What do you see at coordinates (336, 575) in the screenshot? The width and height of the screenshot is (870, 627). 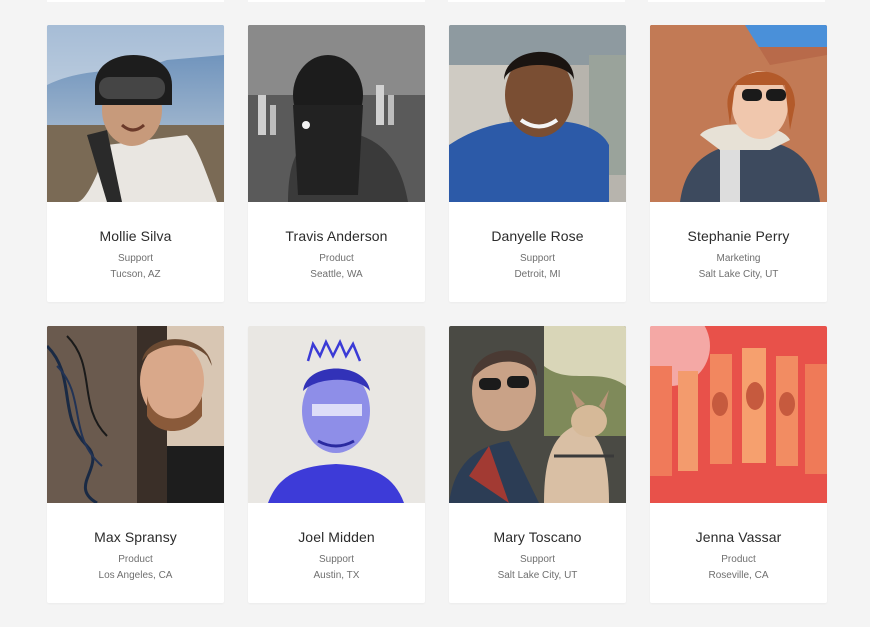 I see `member-location: Austin, TX` at bounding box center [336, 575].